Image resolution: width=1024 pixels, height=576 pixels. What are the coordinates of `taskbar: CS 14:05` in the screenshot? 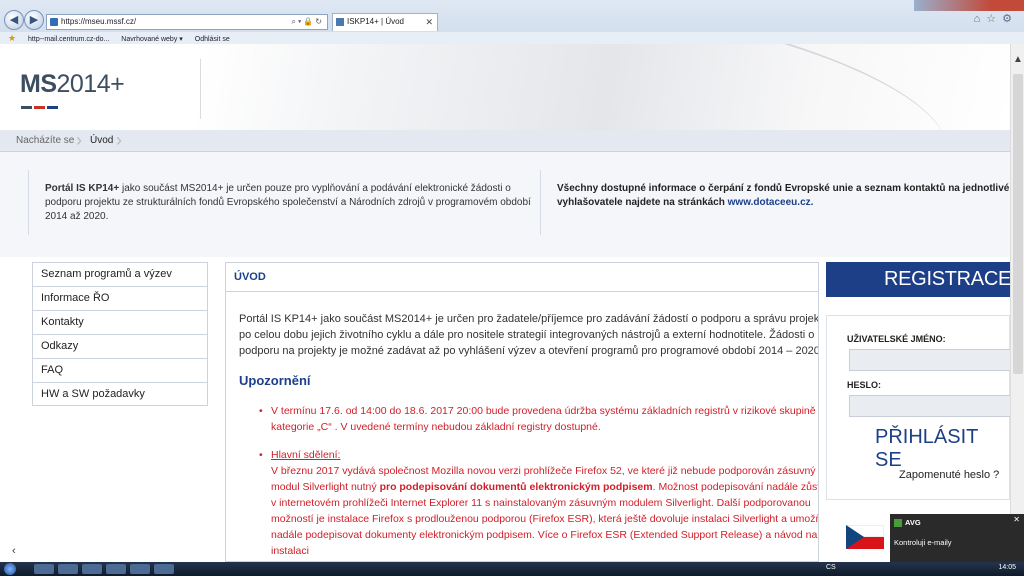 It's located at (512, 569).